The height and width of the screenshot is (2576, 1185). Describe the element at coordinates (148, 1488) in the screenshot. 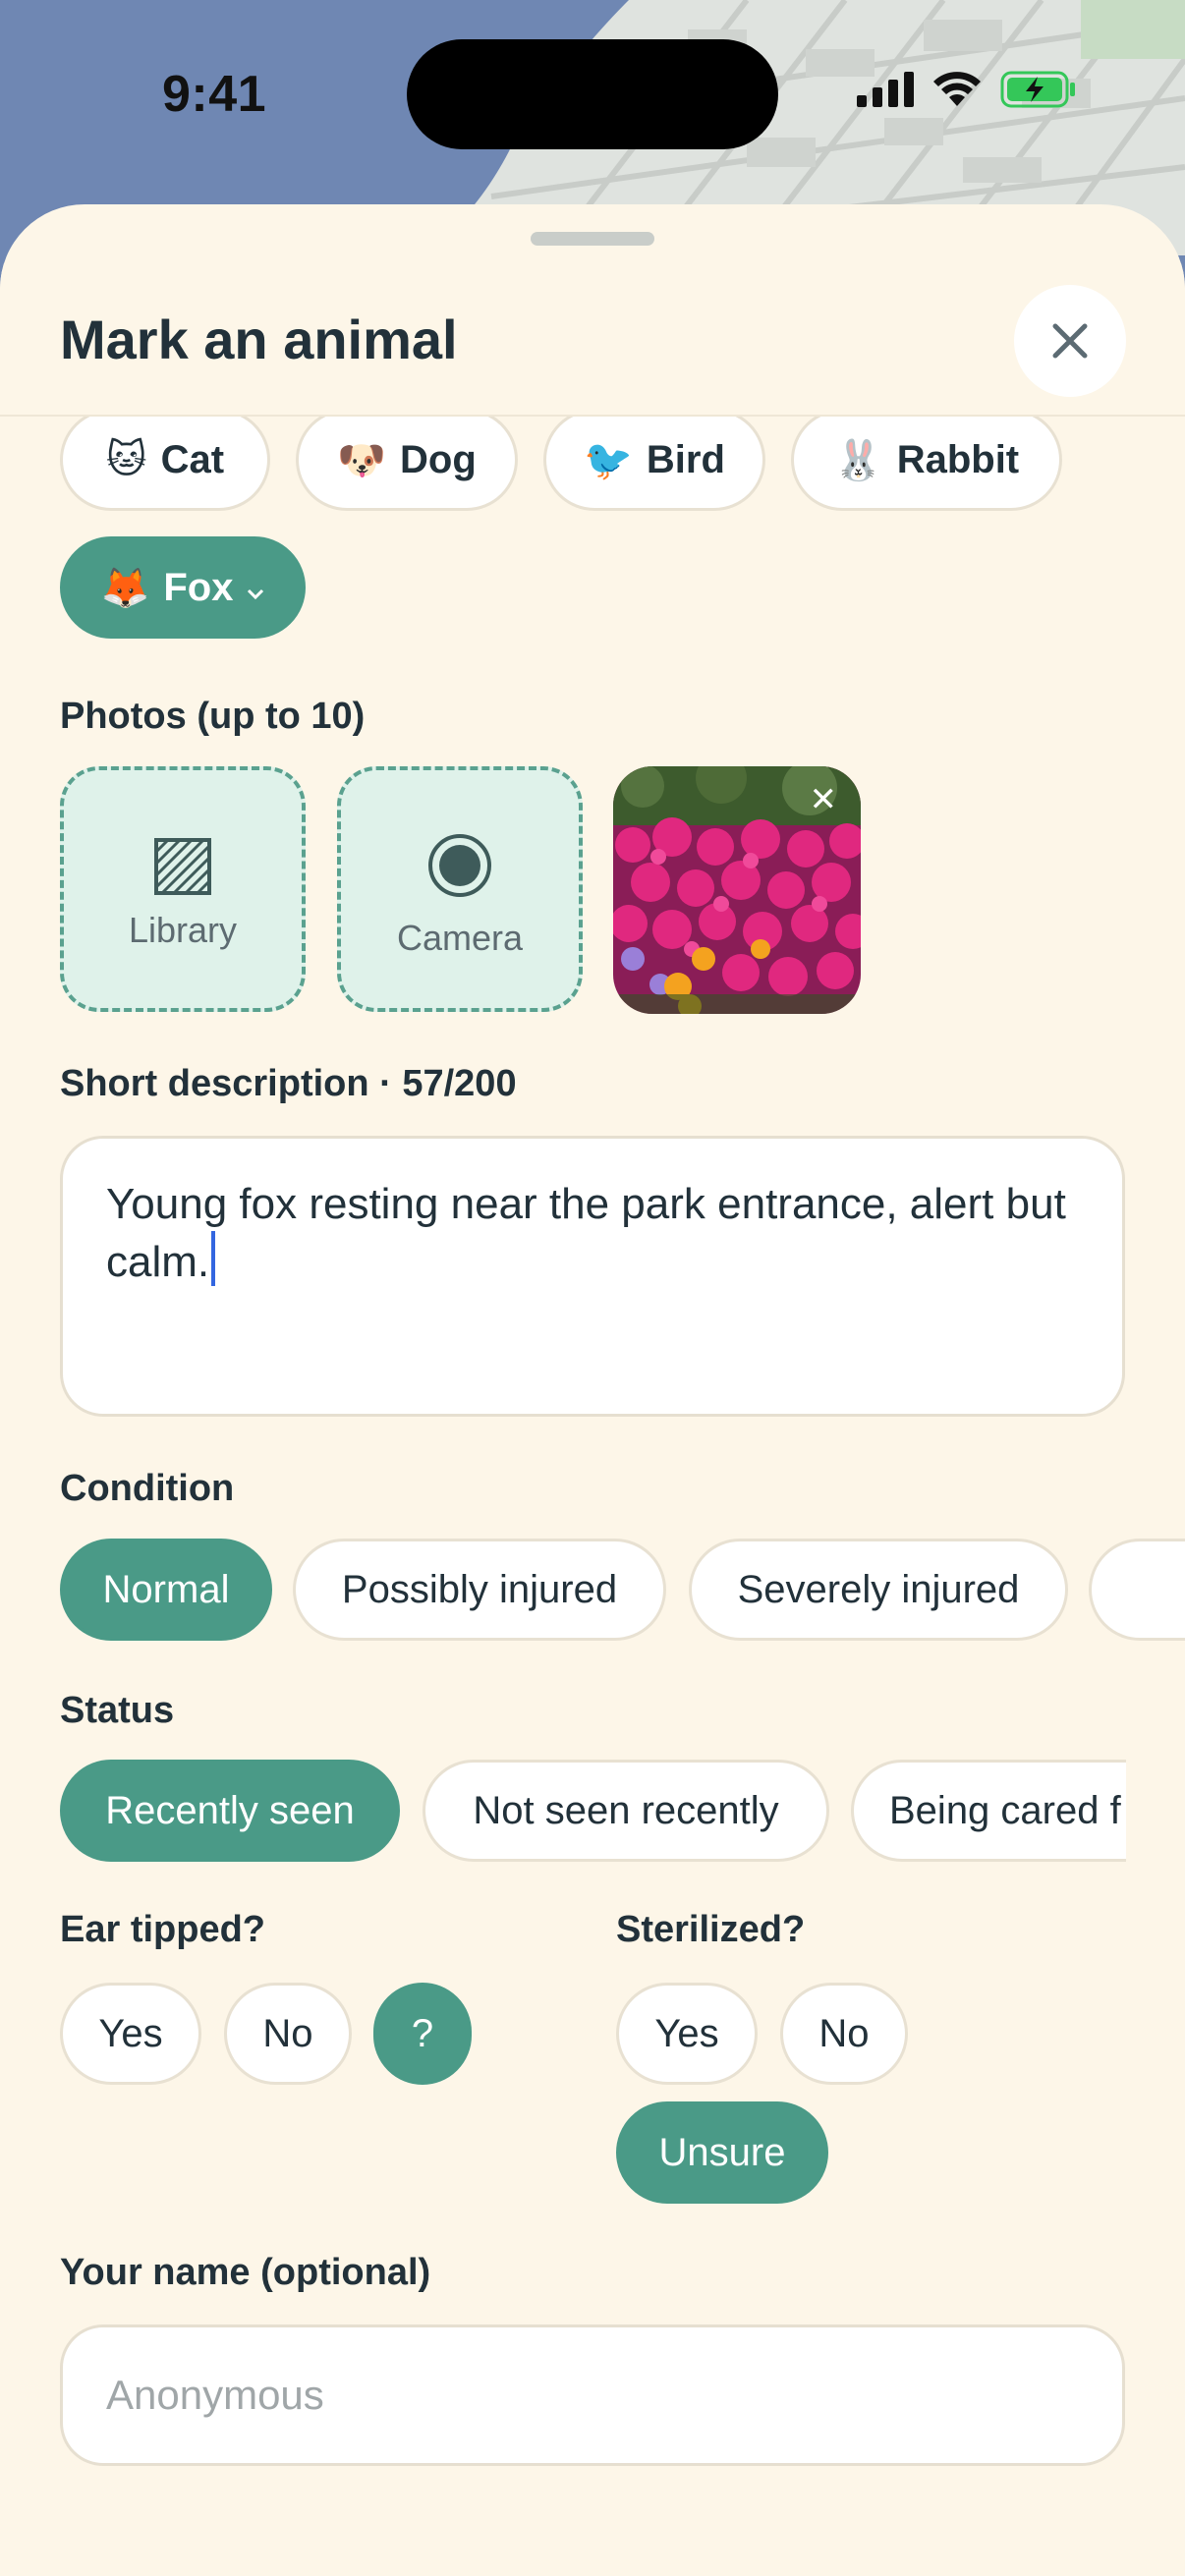

I see `condition-label: Condition` at that location.